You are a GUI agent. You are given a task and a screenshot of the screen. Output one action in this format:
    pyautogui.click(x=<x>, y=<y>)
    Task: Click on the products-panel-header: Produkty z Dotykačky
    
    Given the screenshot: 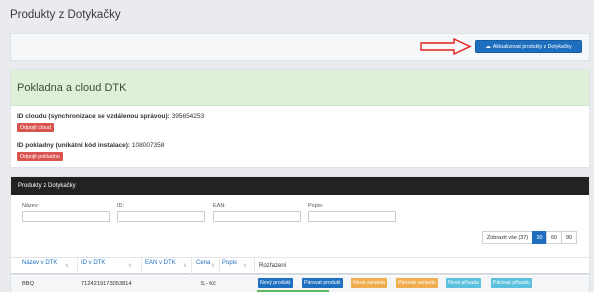 What is the action you would take?
    pyautogui.click(x=300, y=186)
    